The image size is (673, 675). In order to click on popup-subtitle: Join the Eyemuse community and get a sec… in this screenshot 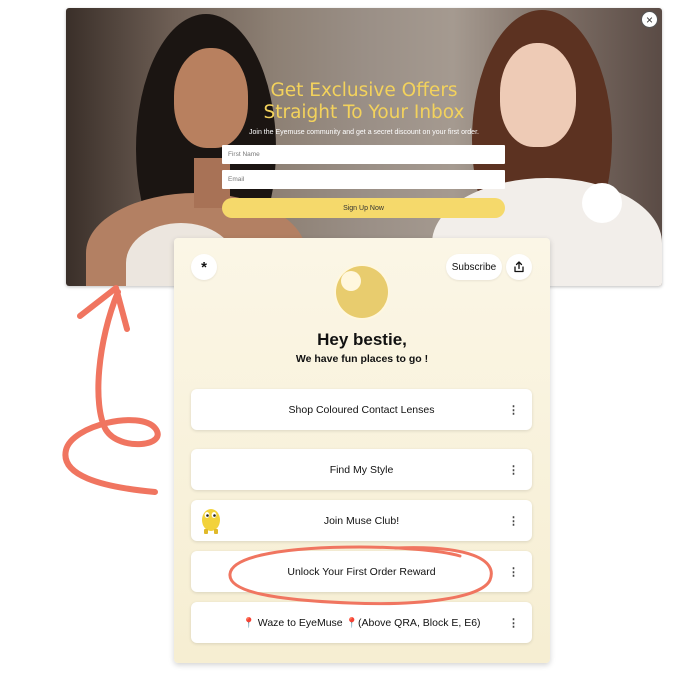, I will do `click(364, 132)`.